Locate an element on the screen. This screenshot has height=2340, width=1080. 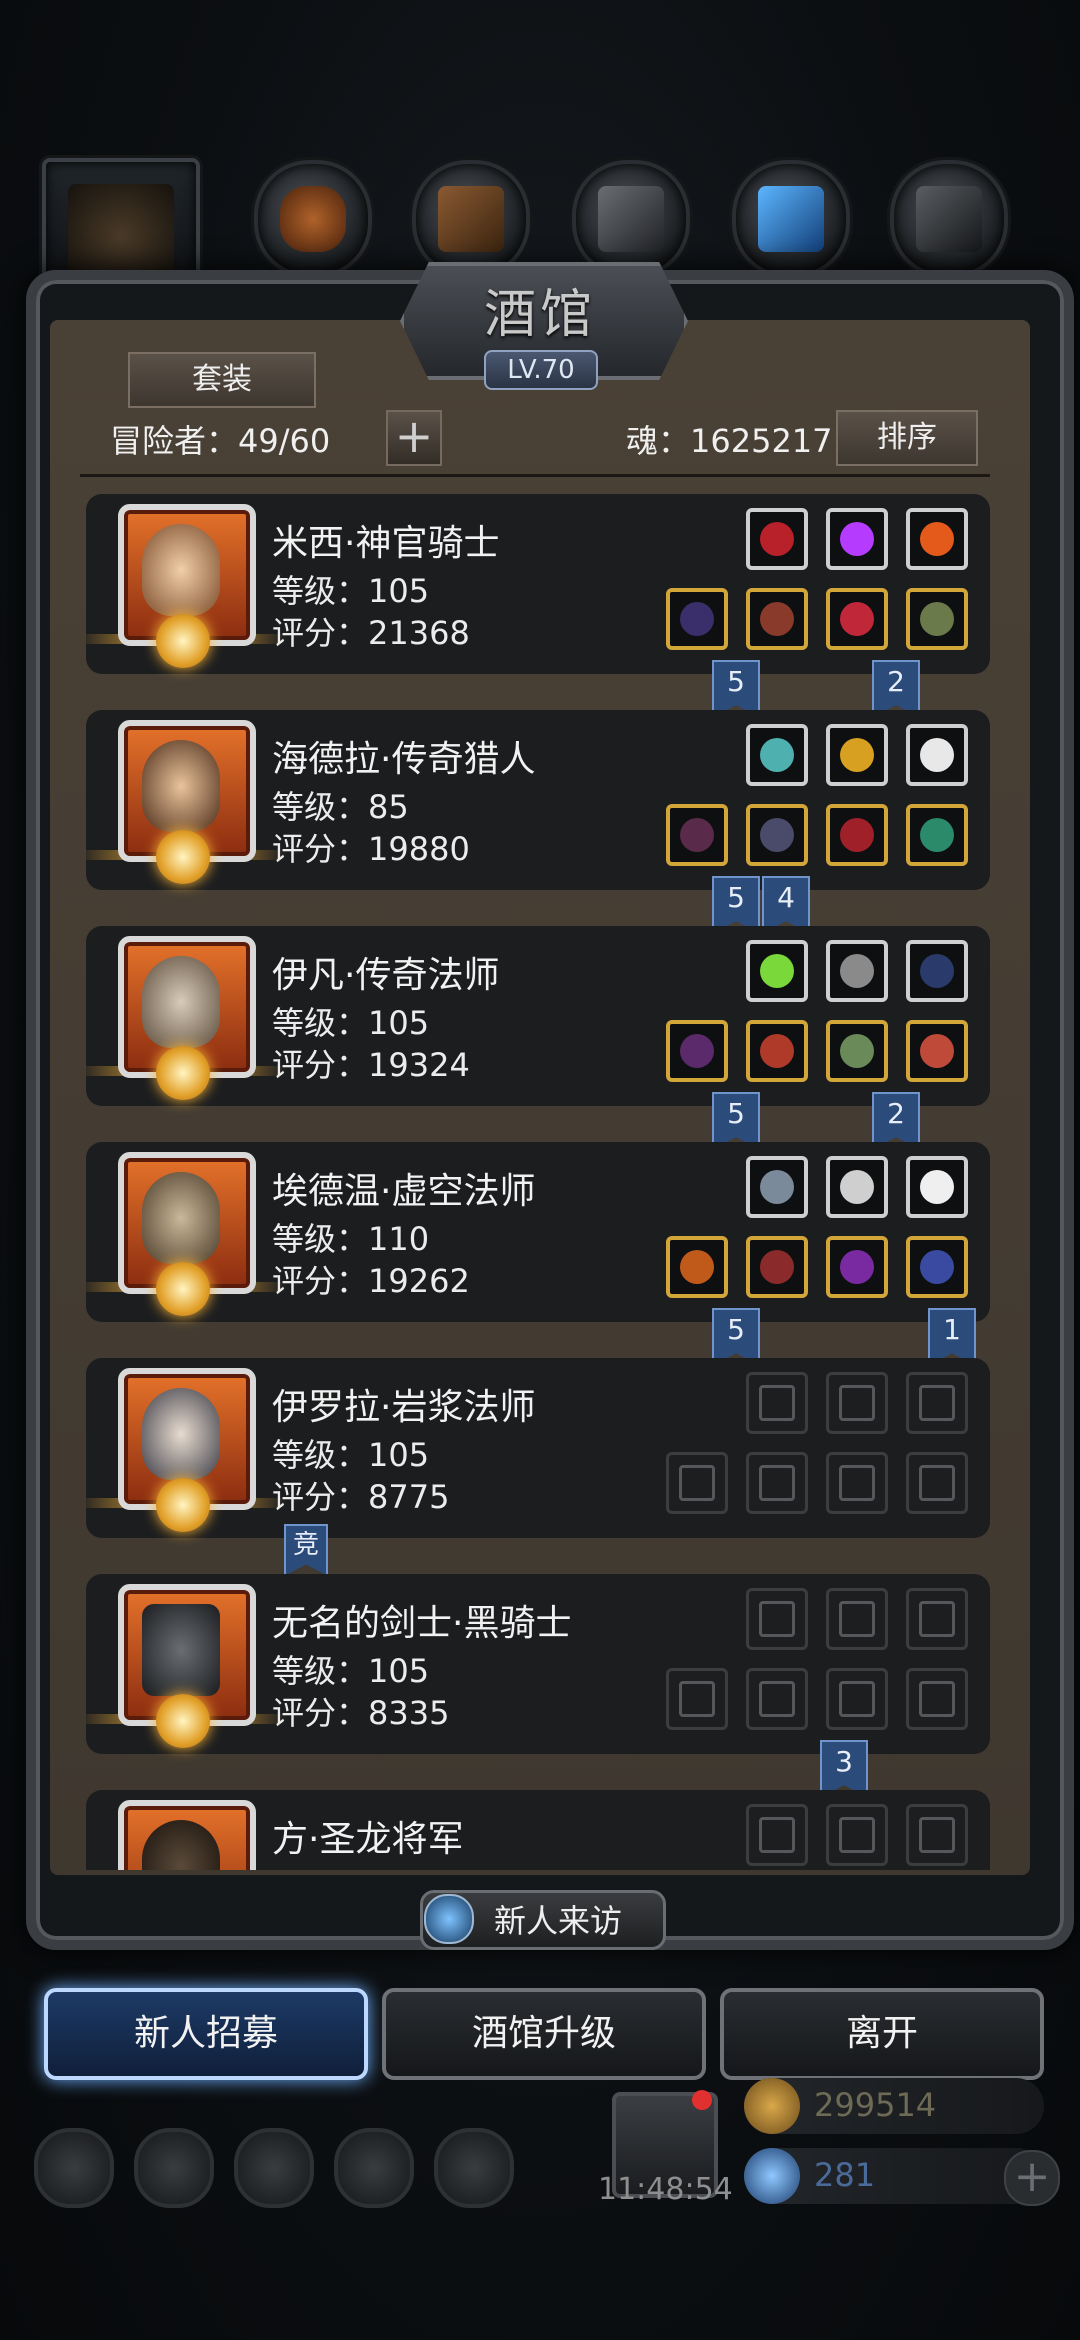
star-emblem-icon is located at coordinates (174, 2168).